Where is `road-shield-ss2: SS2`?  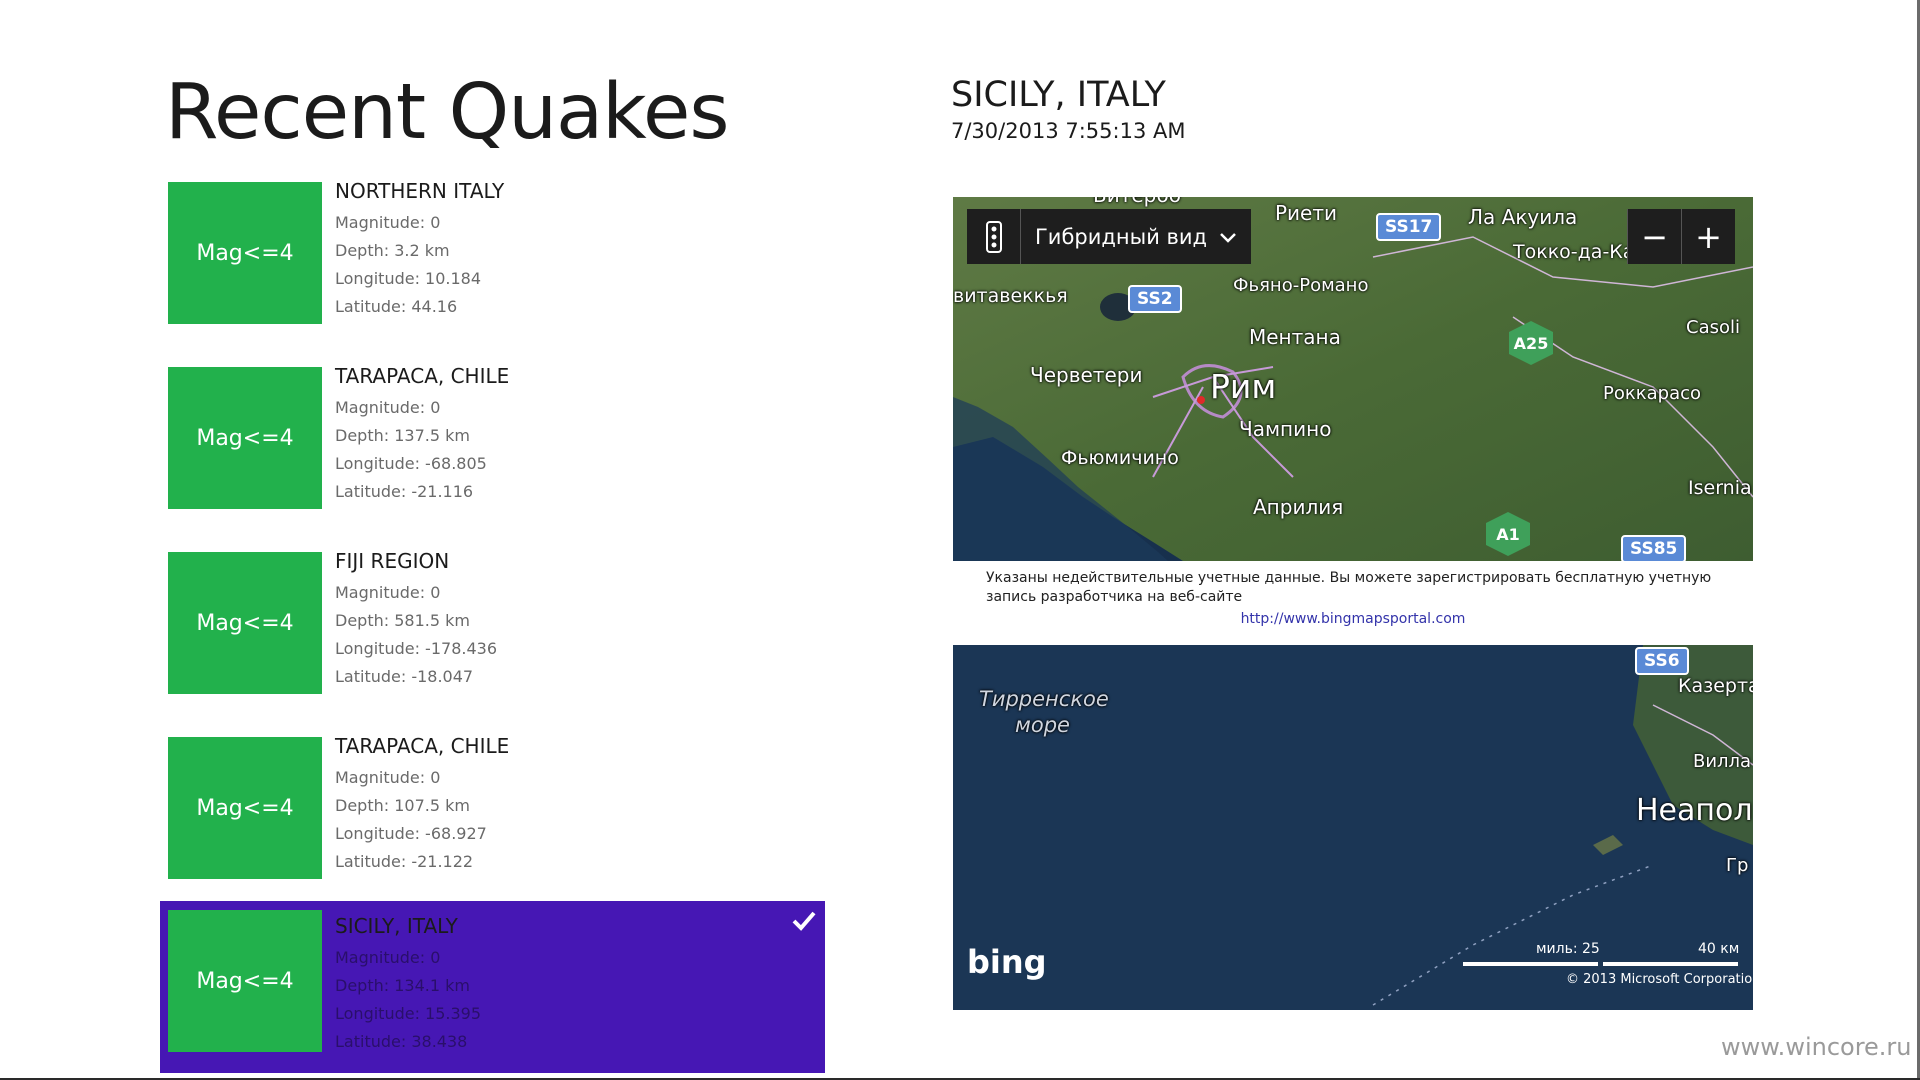
road-shield-ss2: SS2 is located at coordinates (1155, 299).